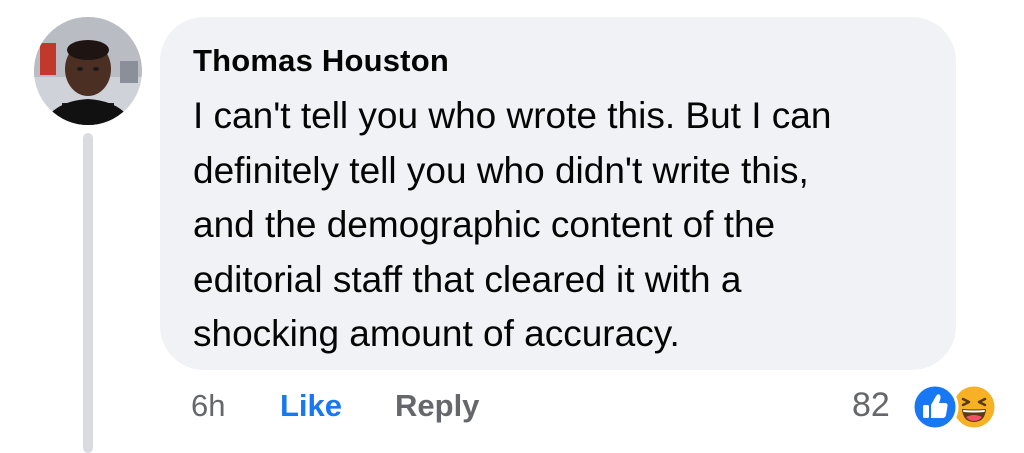 The width and height of the screenshot is (1024, 453). I want to click on comment-timestamp: 6h, so click(208, 406).